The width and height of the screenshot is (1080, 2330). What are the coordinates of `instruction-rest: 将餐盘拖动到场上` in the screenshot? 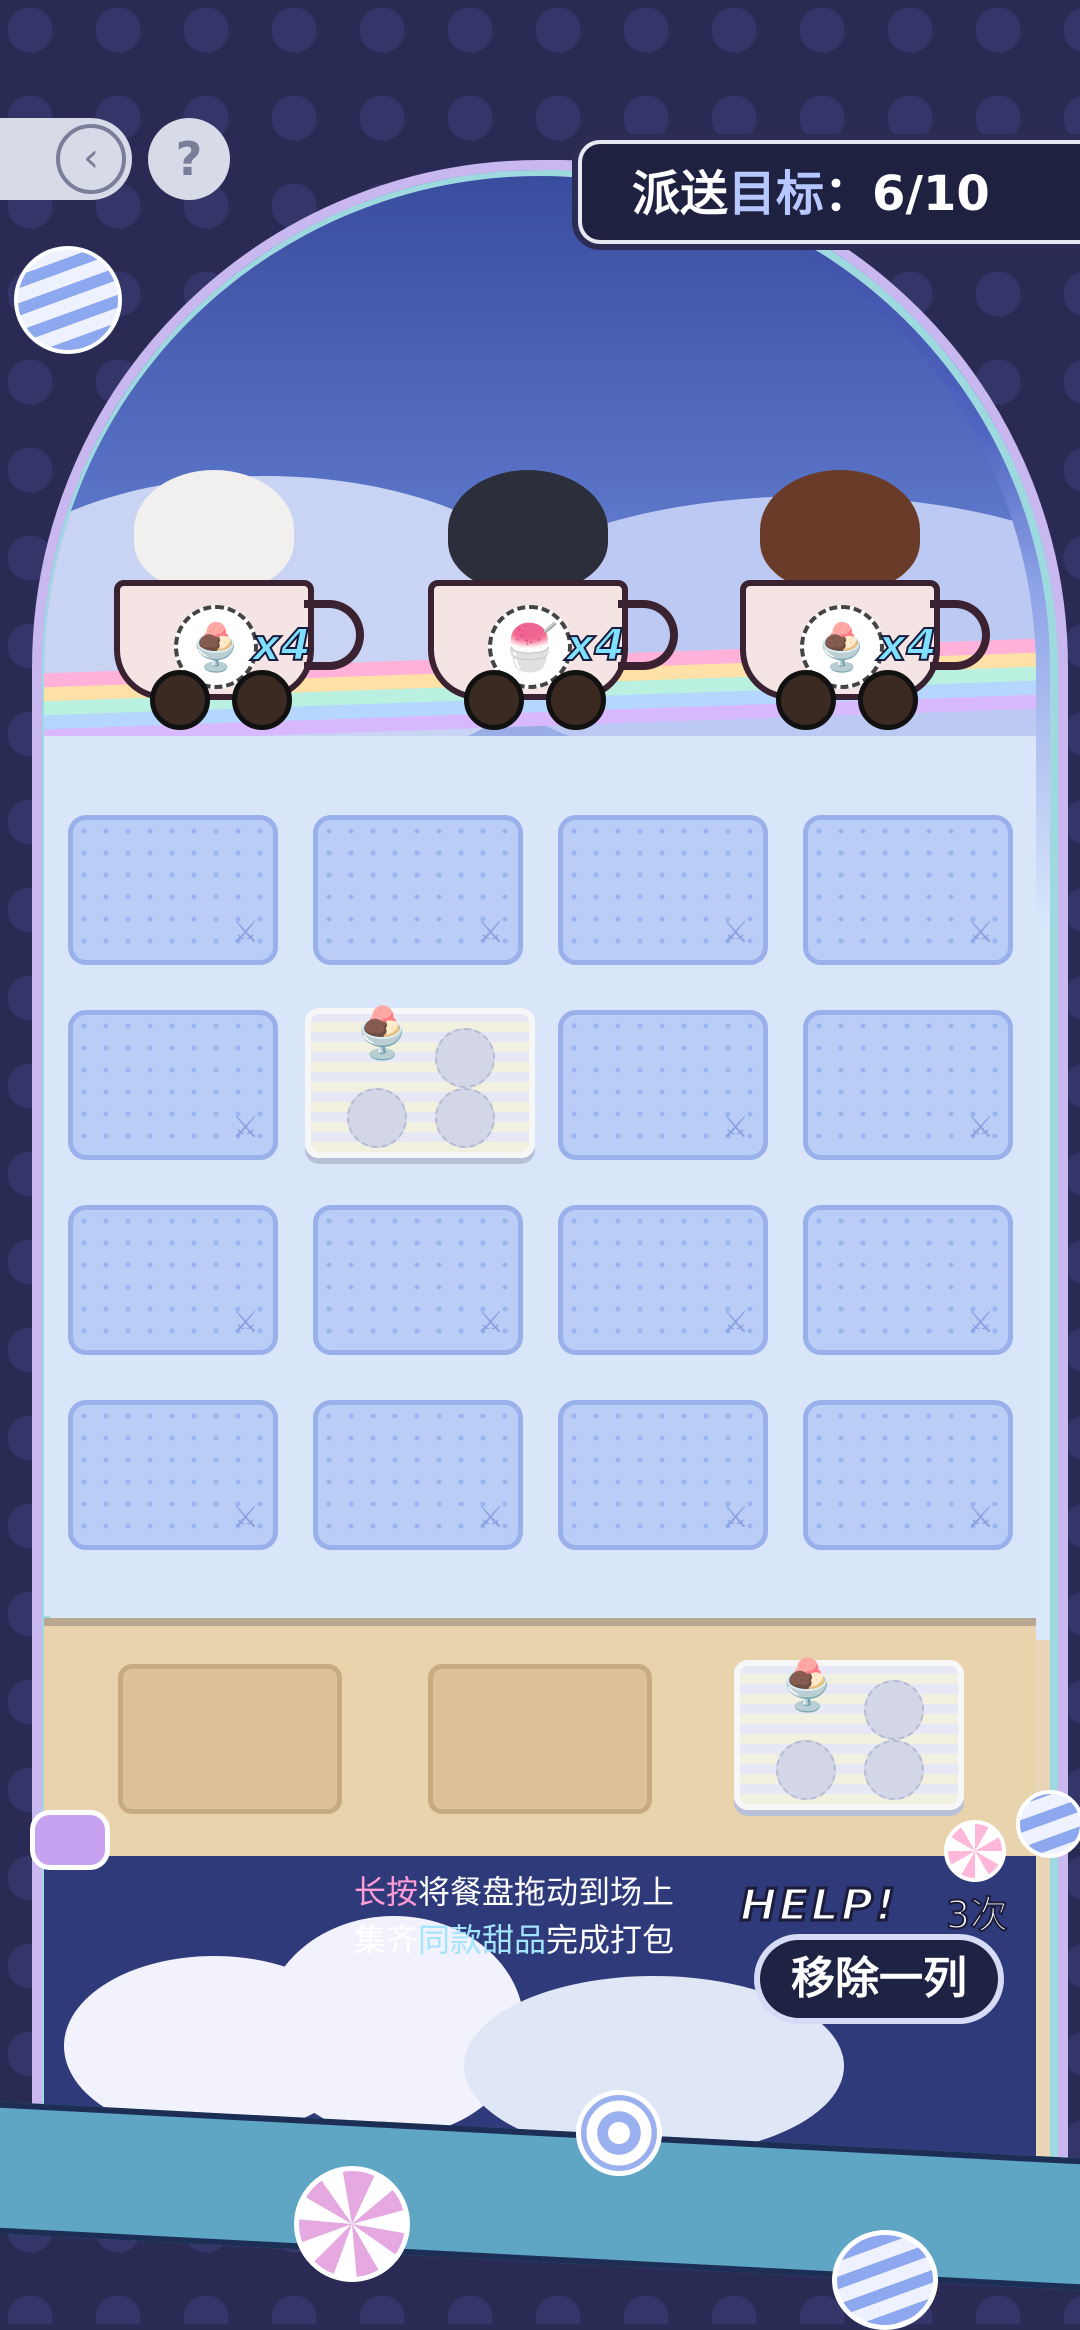 It's located at (546, 1892).